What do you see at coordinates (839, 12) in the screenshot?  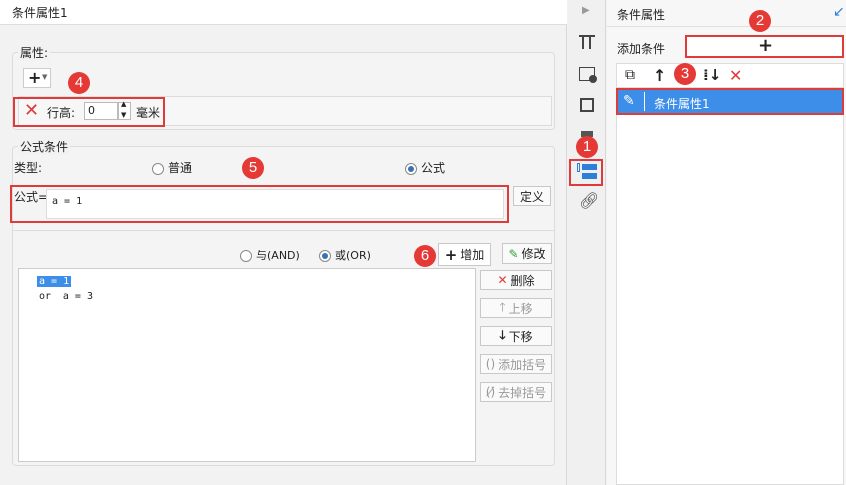 I see `apply-icon: ↙` at bounding box center [839, 12].